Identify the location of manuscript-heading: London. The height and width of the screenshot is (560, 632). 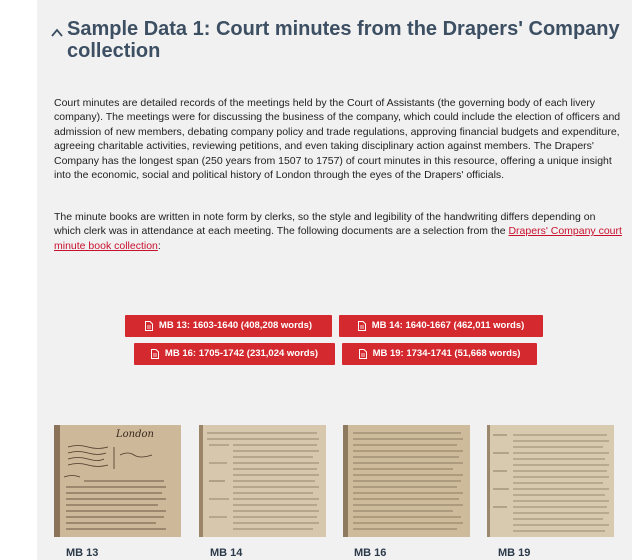
(134, 434).